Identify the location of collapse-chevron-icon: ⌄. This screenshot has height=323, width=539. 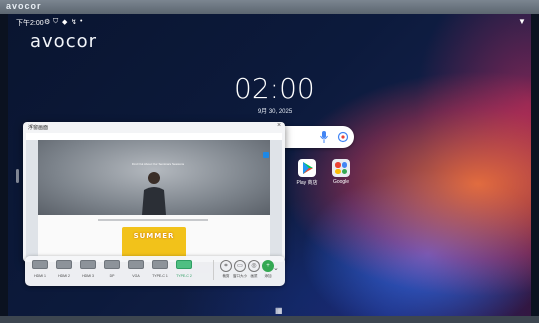
(276, 268).